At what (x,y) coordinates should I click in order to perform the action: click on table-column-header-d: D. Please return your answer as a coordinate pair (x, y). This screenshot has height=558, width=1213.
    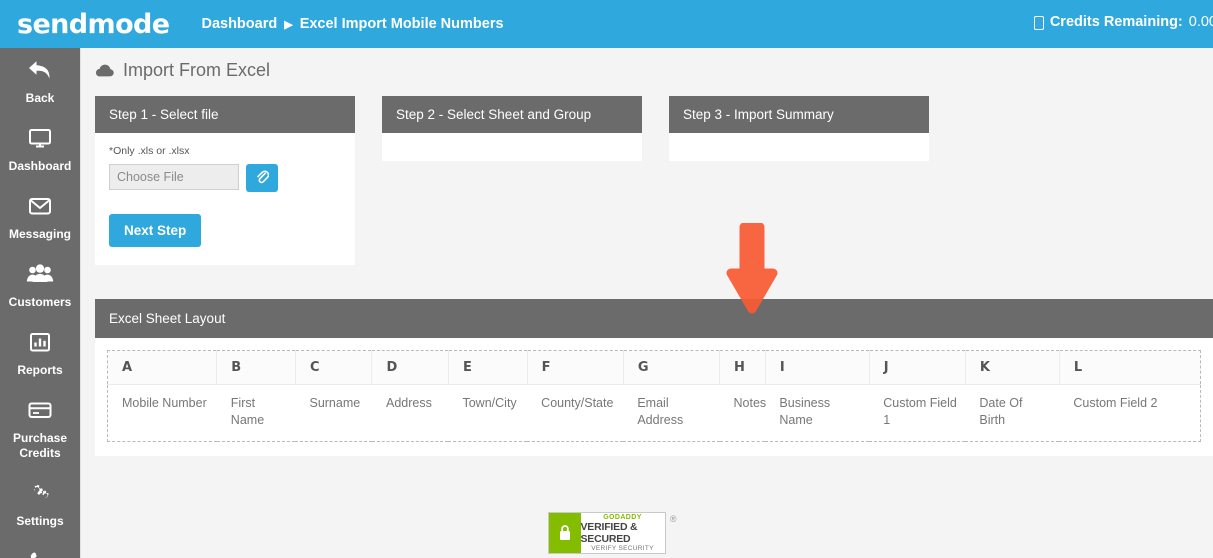
    Looking at the image, I should click on (410, 367).